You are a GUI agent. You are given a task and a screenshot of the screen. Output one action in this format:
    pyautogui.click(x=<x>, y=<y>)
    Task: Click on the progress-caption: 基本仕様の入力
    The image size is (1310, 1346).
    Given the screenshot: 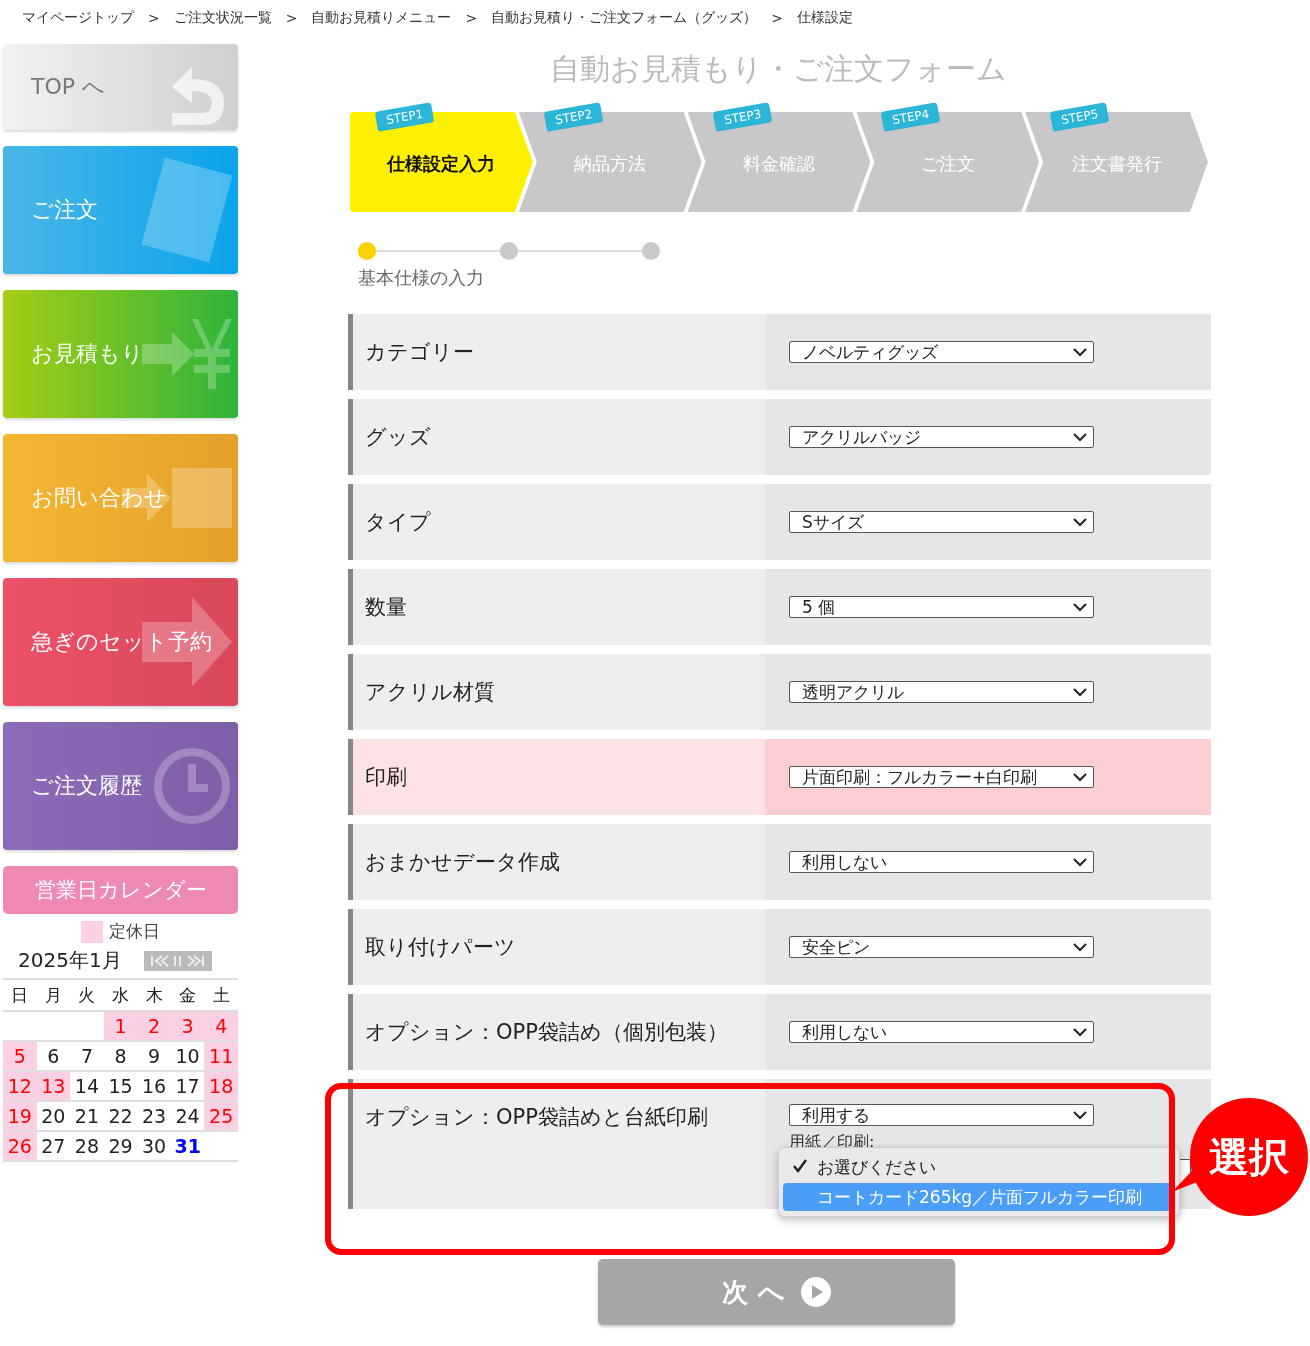 What is the action you would take?
    pyautogui.click(x=421, y=278)
    